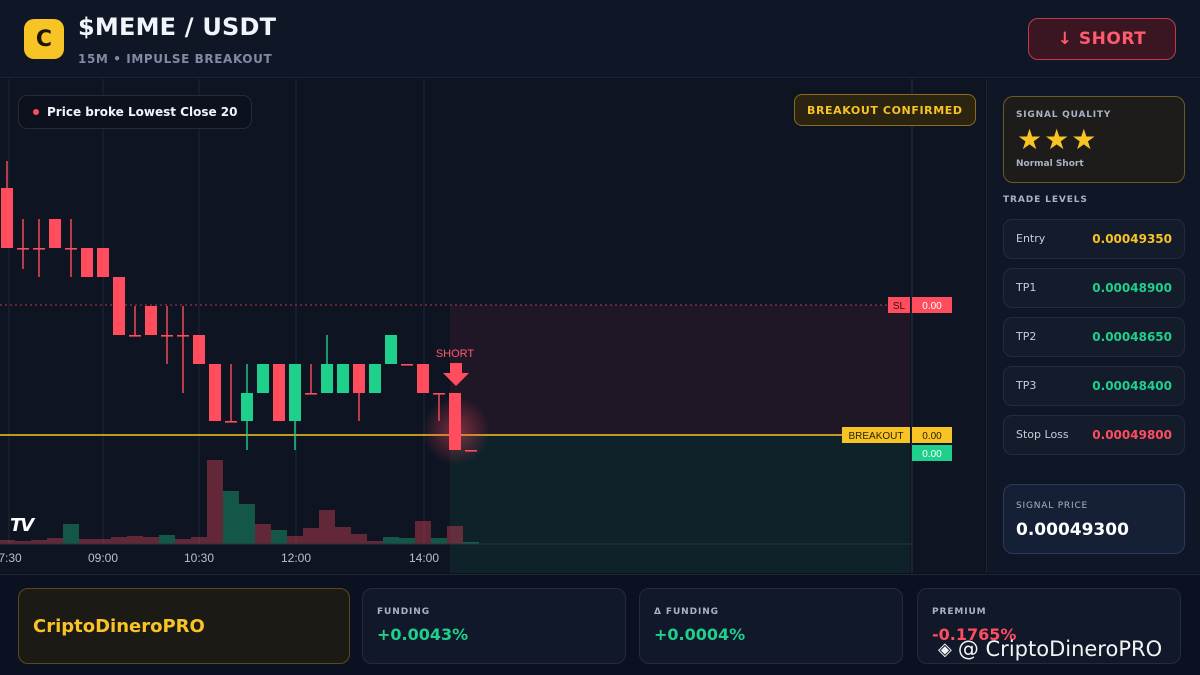 The image size is (1200, 675). I want to click on trade-level-name: TP2, so click(1026, 336).